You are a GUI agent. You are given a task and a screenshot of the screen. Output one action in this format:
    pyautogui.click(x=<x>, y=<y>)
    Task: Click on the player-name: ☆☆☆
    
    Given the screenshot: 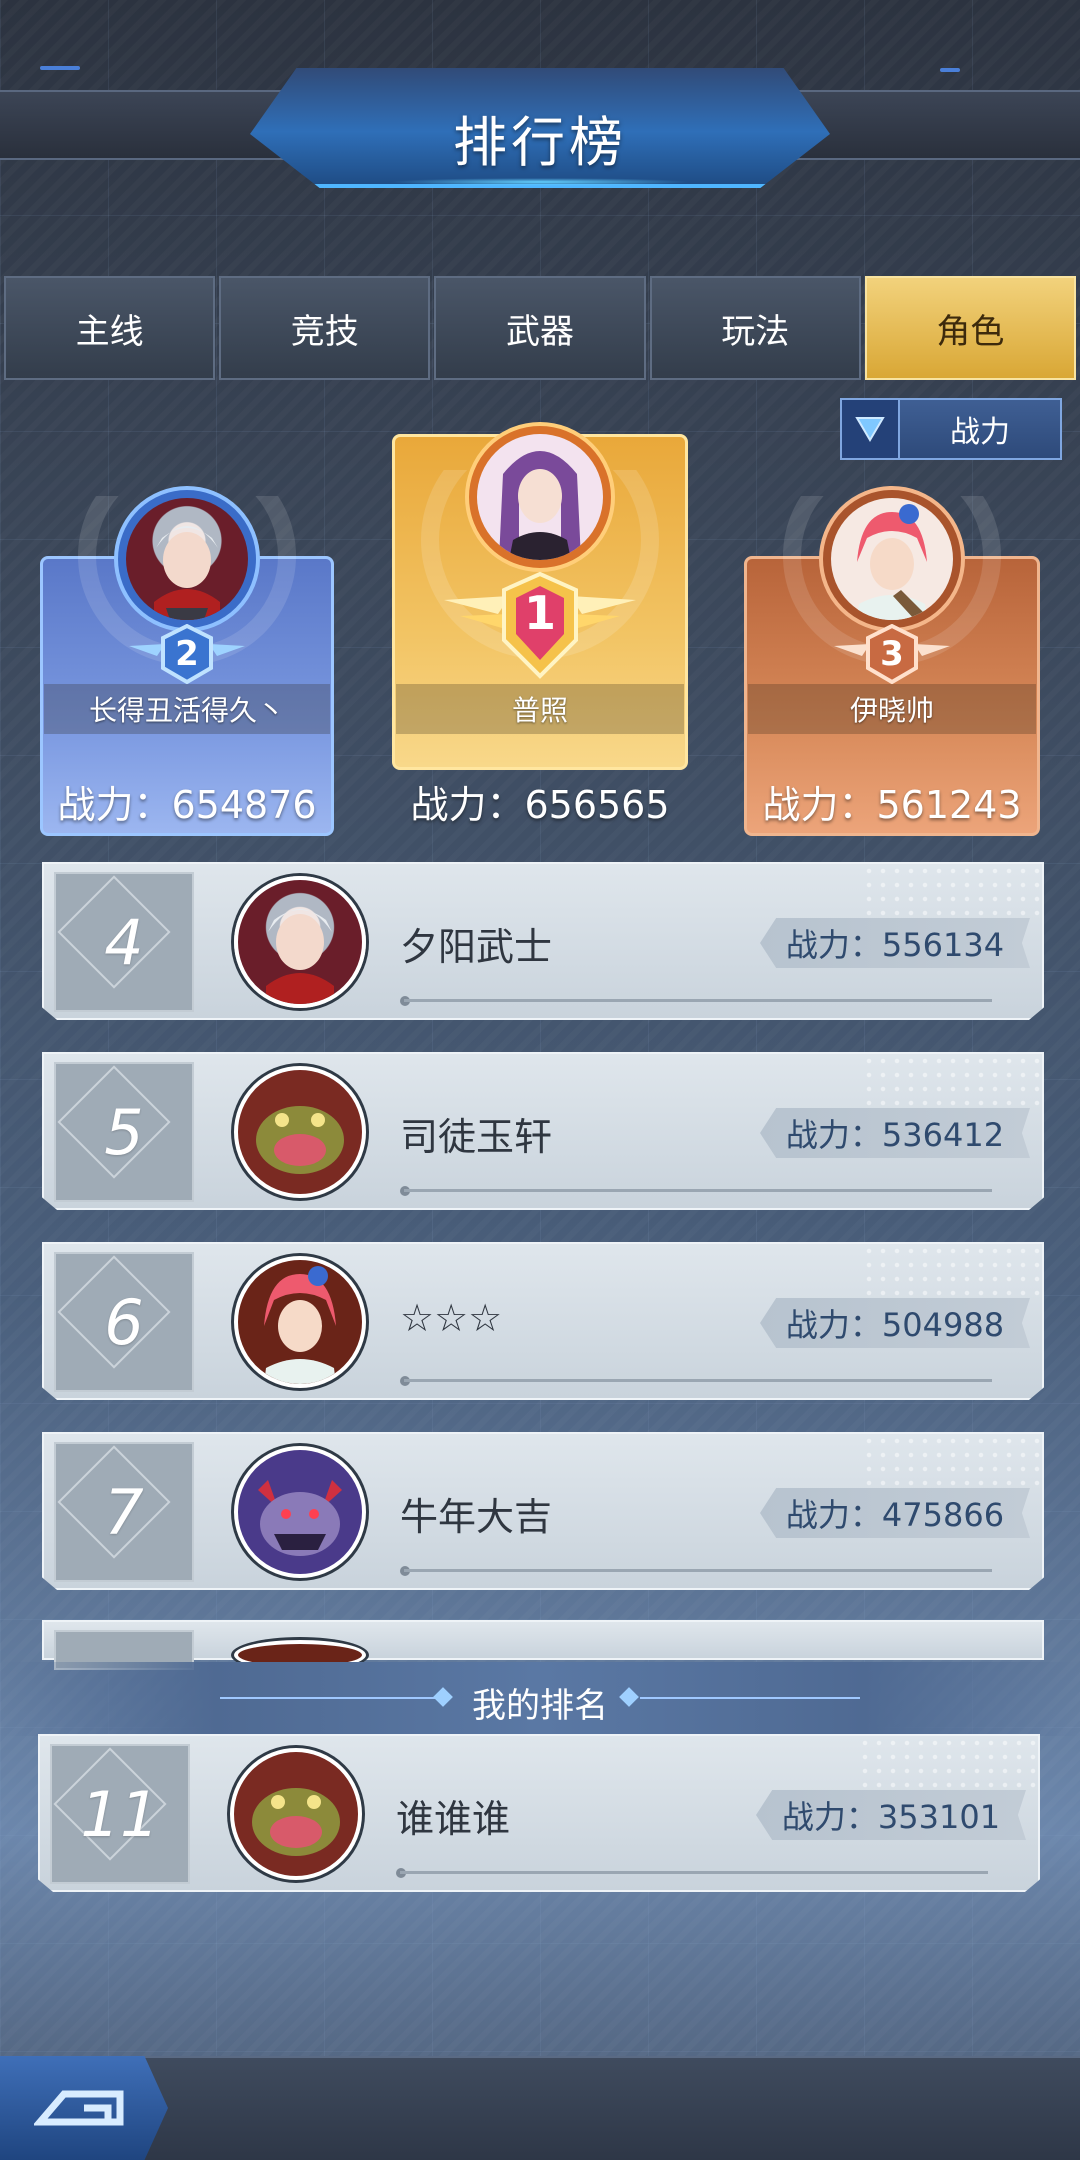 What is the action you would take?
    pyautogui.click(x=451, y=1318)
    